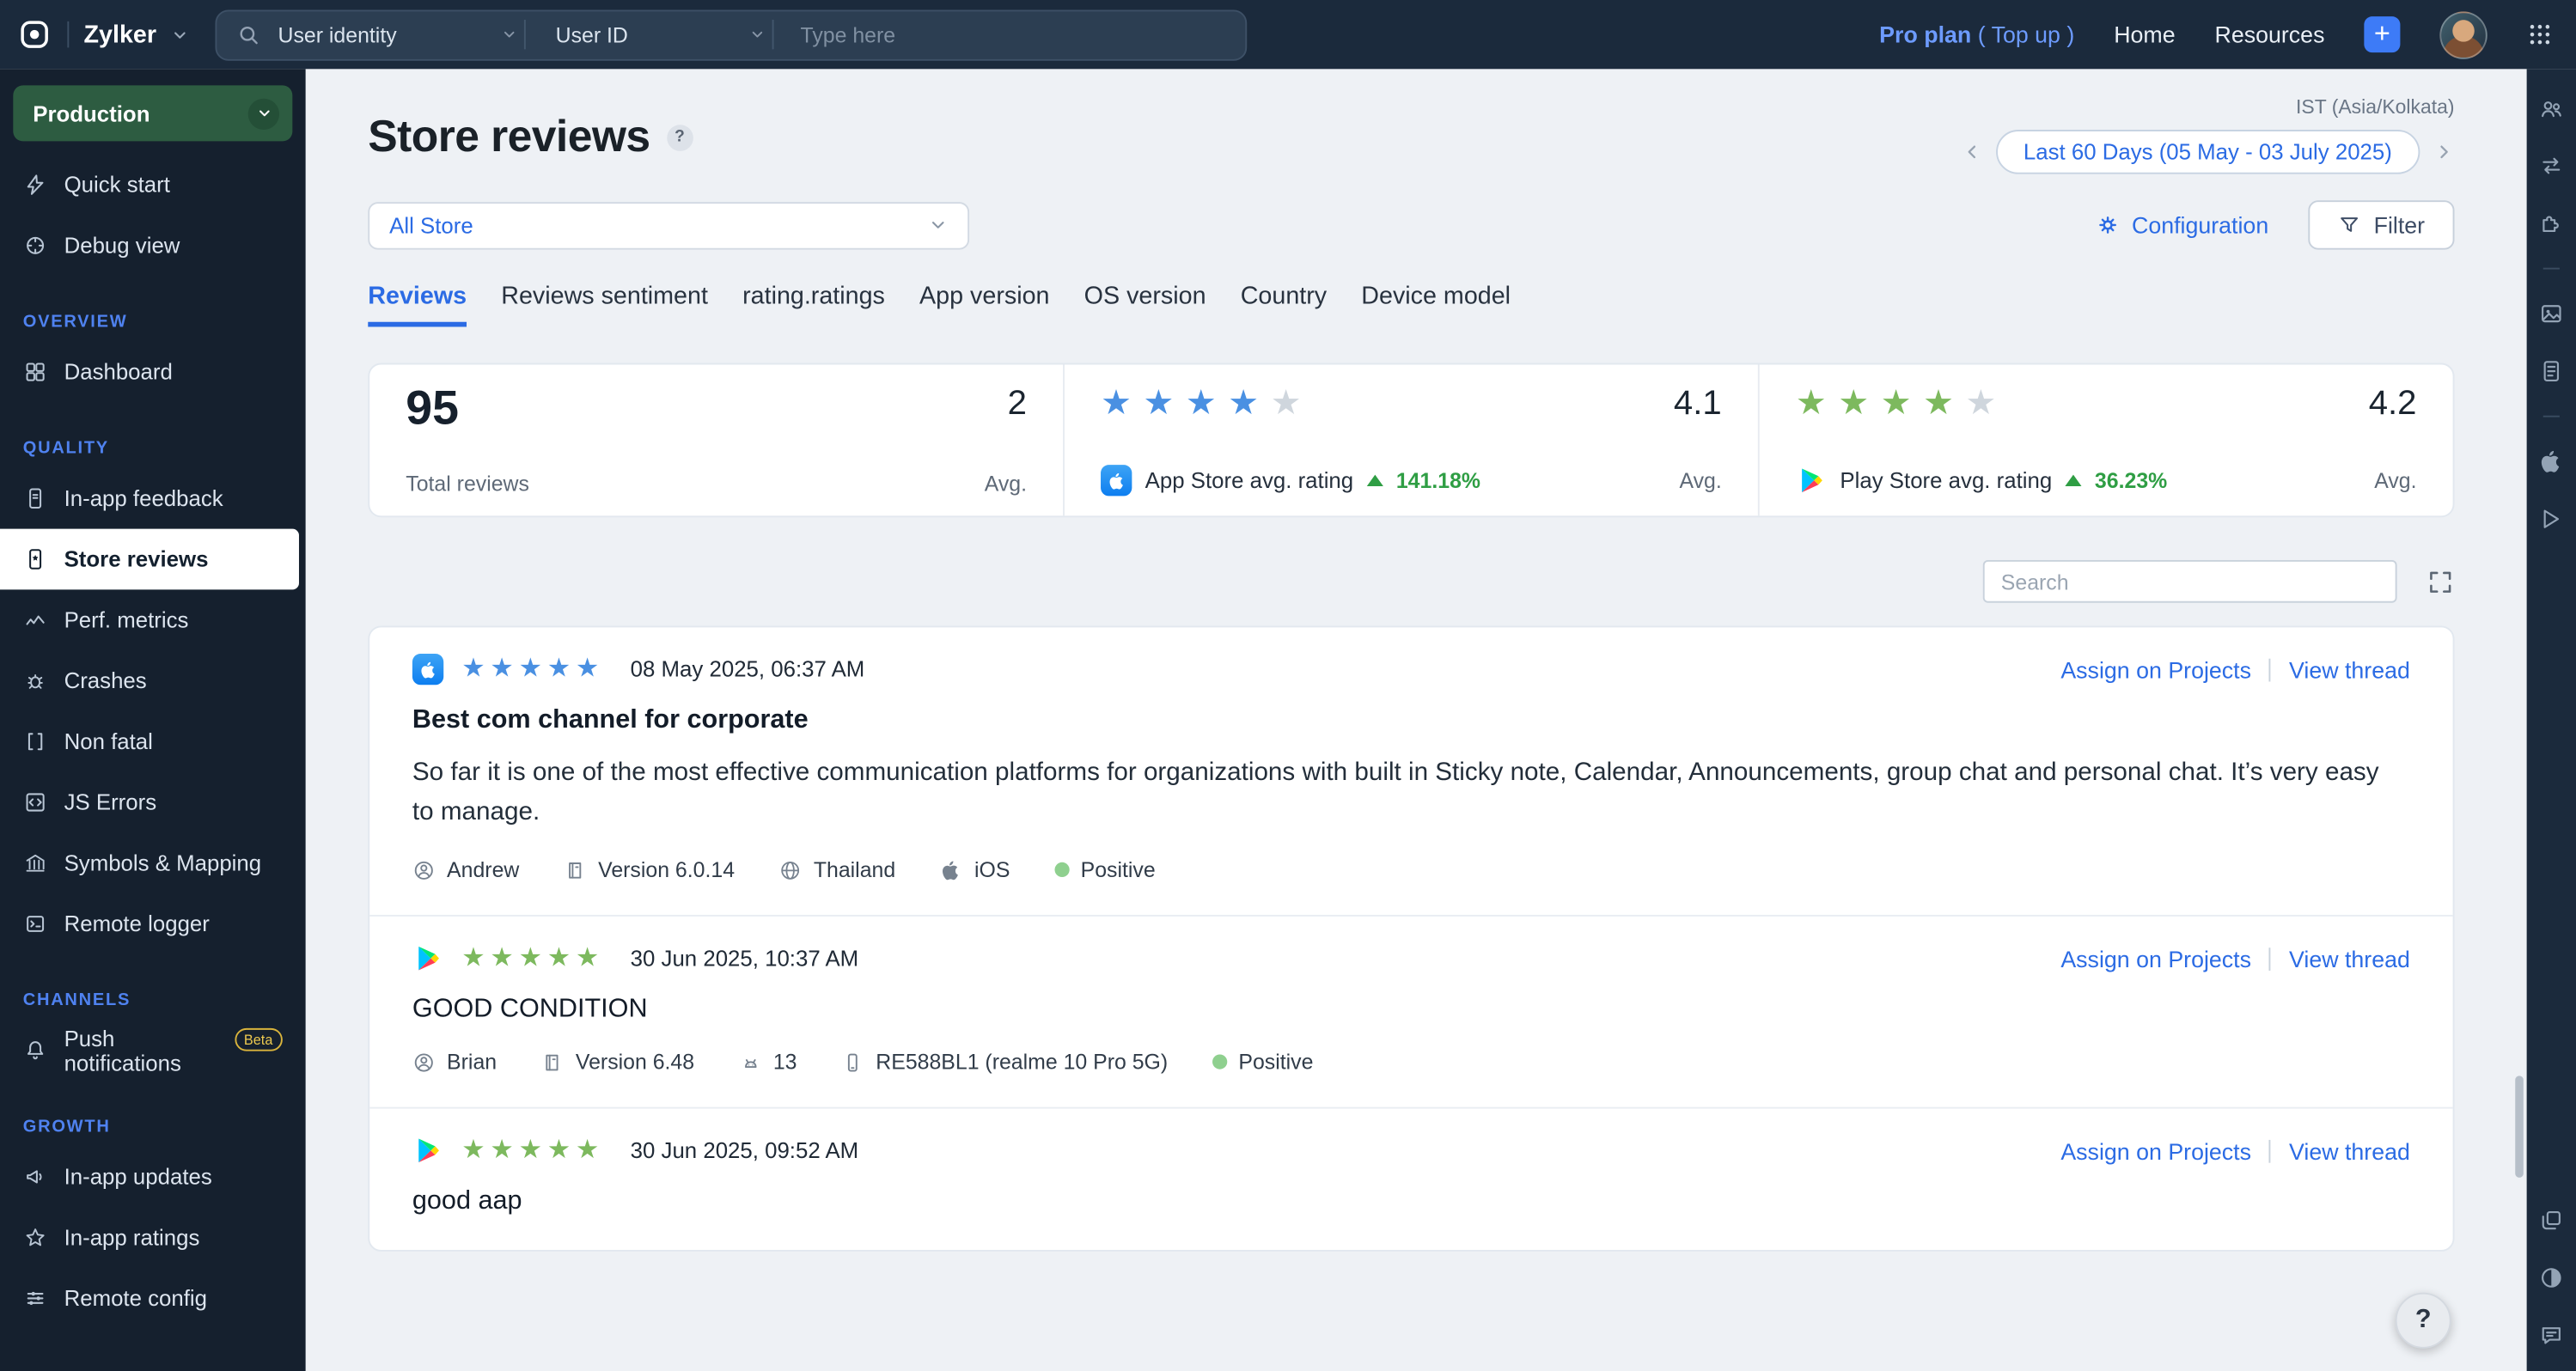 The image size is (2576, 1371). What do you see at coordinates (2519, 1126) in the screenshot?
I see `scrollbar-thumb` at bounding box center [2519, 1126].